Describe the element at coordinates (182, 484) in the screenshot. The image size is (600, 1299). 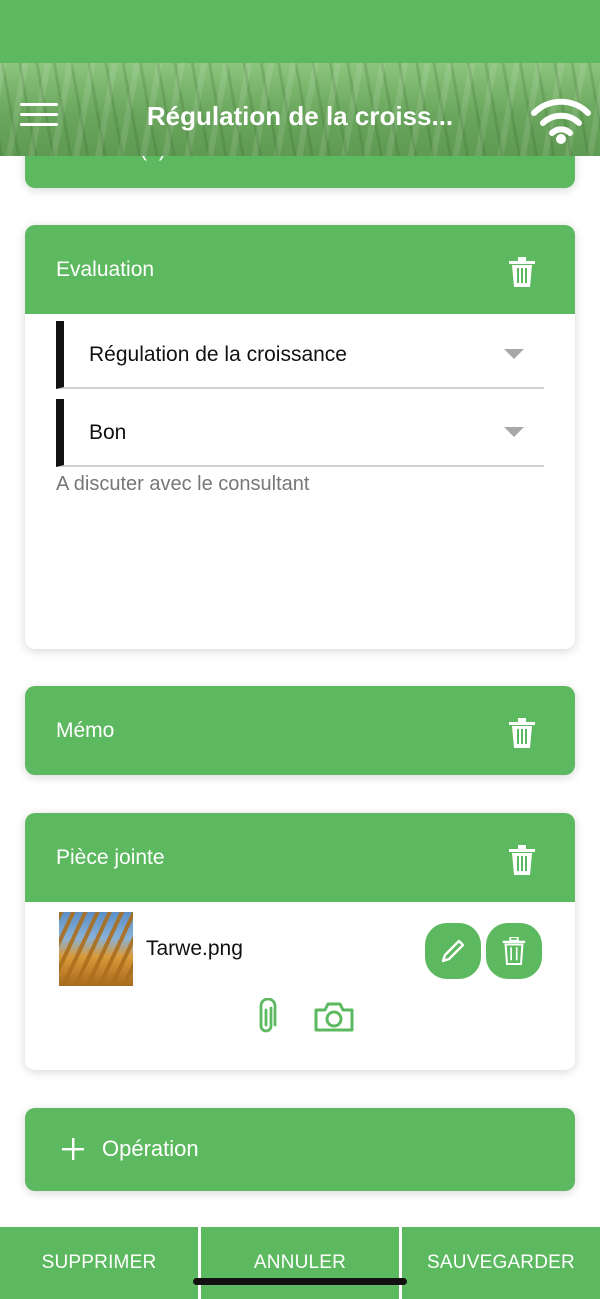
I see `evaluation-comment: A discuter avec le consultant` at that location.